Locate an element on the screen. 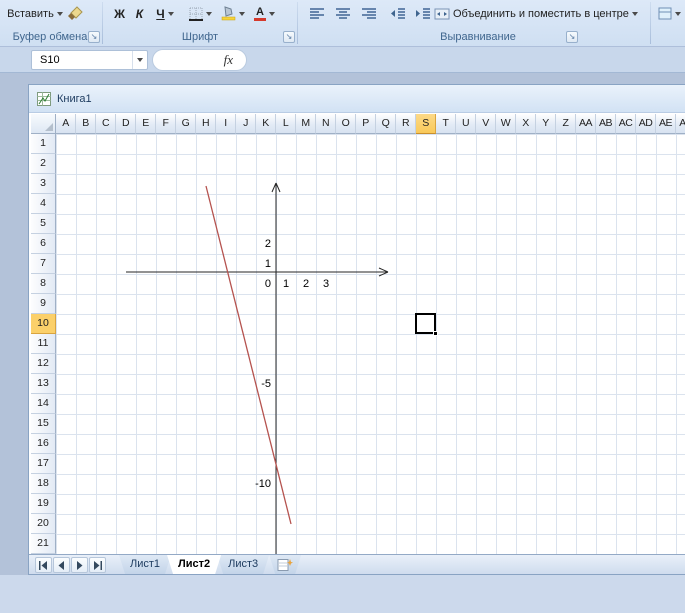 The width and height of the screenshot is (685, 613). column-header-X: X is located at coordinates (526, 124).